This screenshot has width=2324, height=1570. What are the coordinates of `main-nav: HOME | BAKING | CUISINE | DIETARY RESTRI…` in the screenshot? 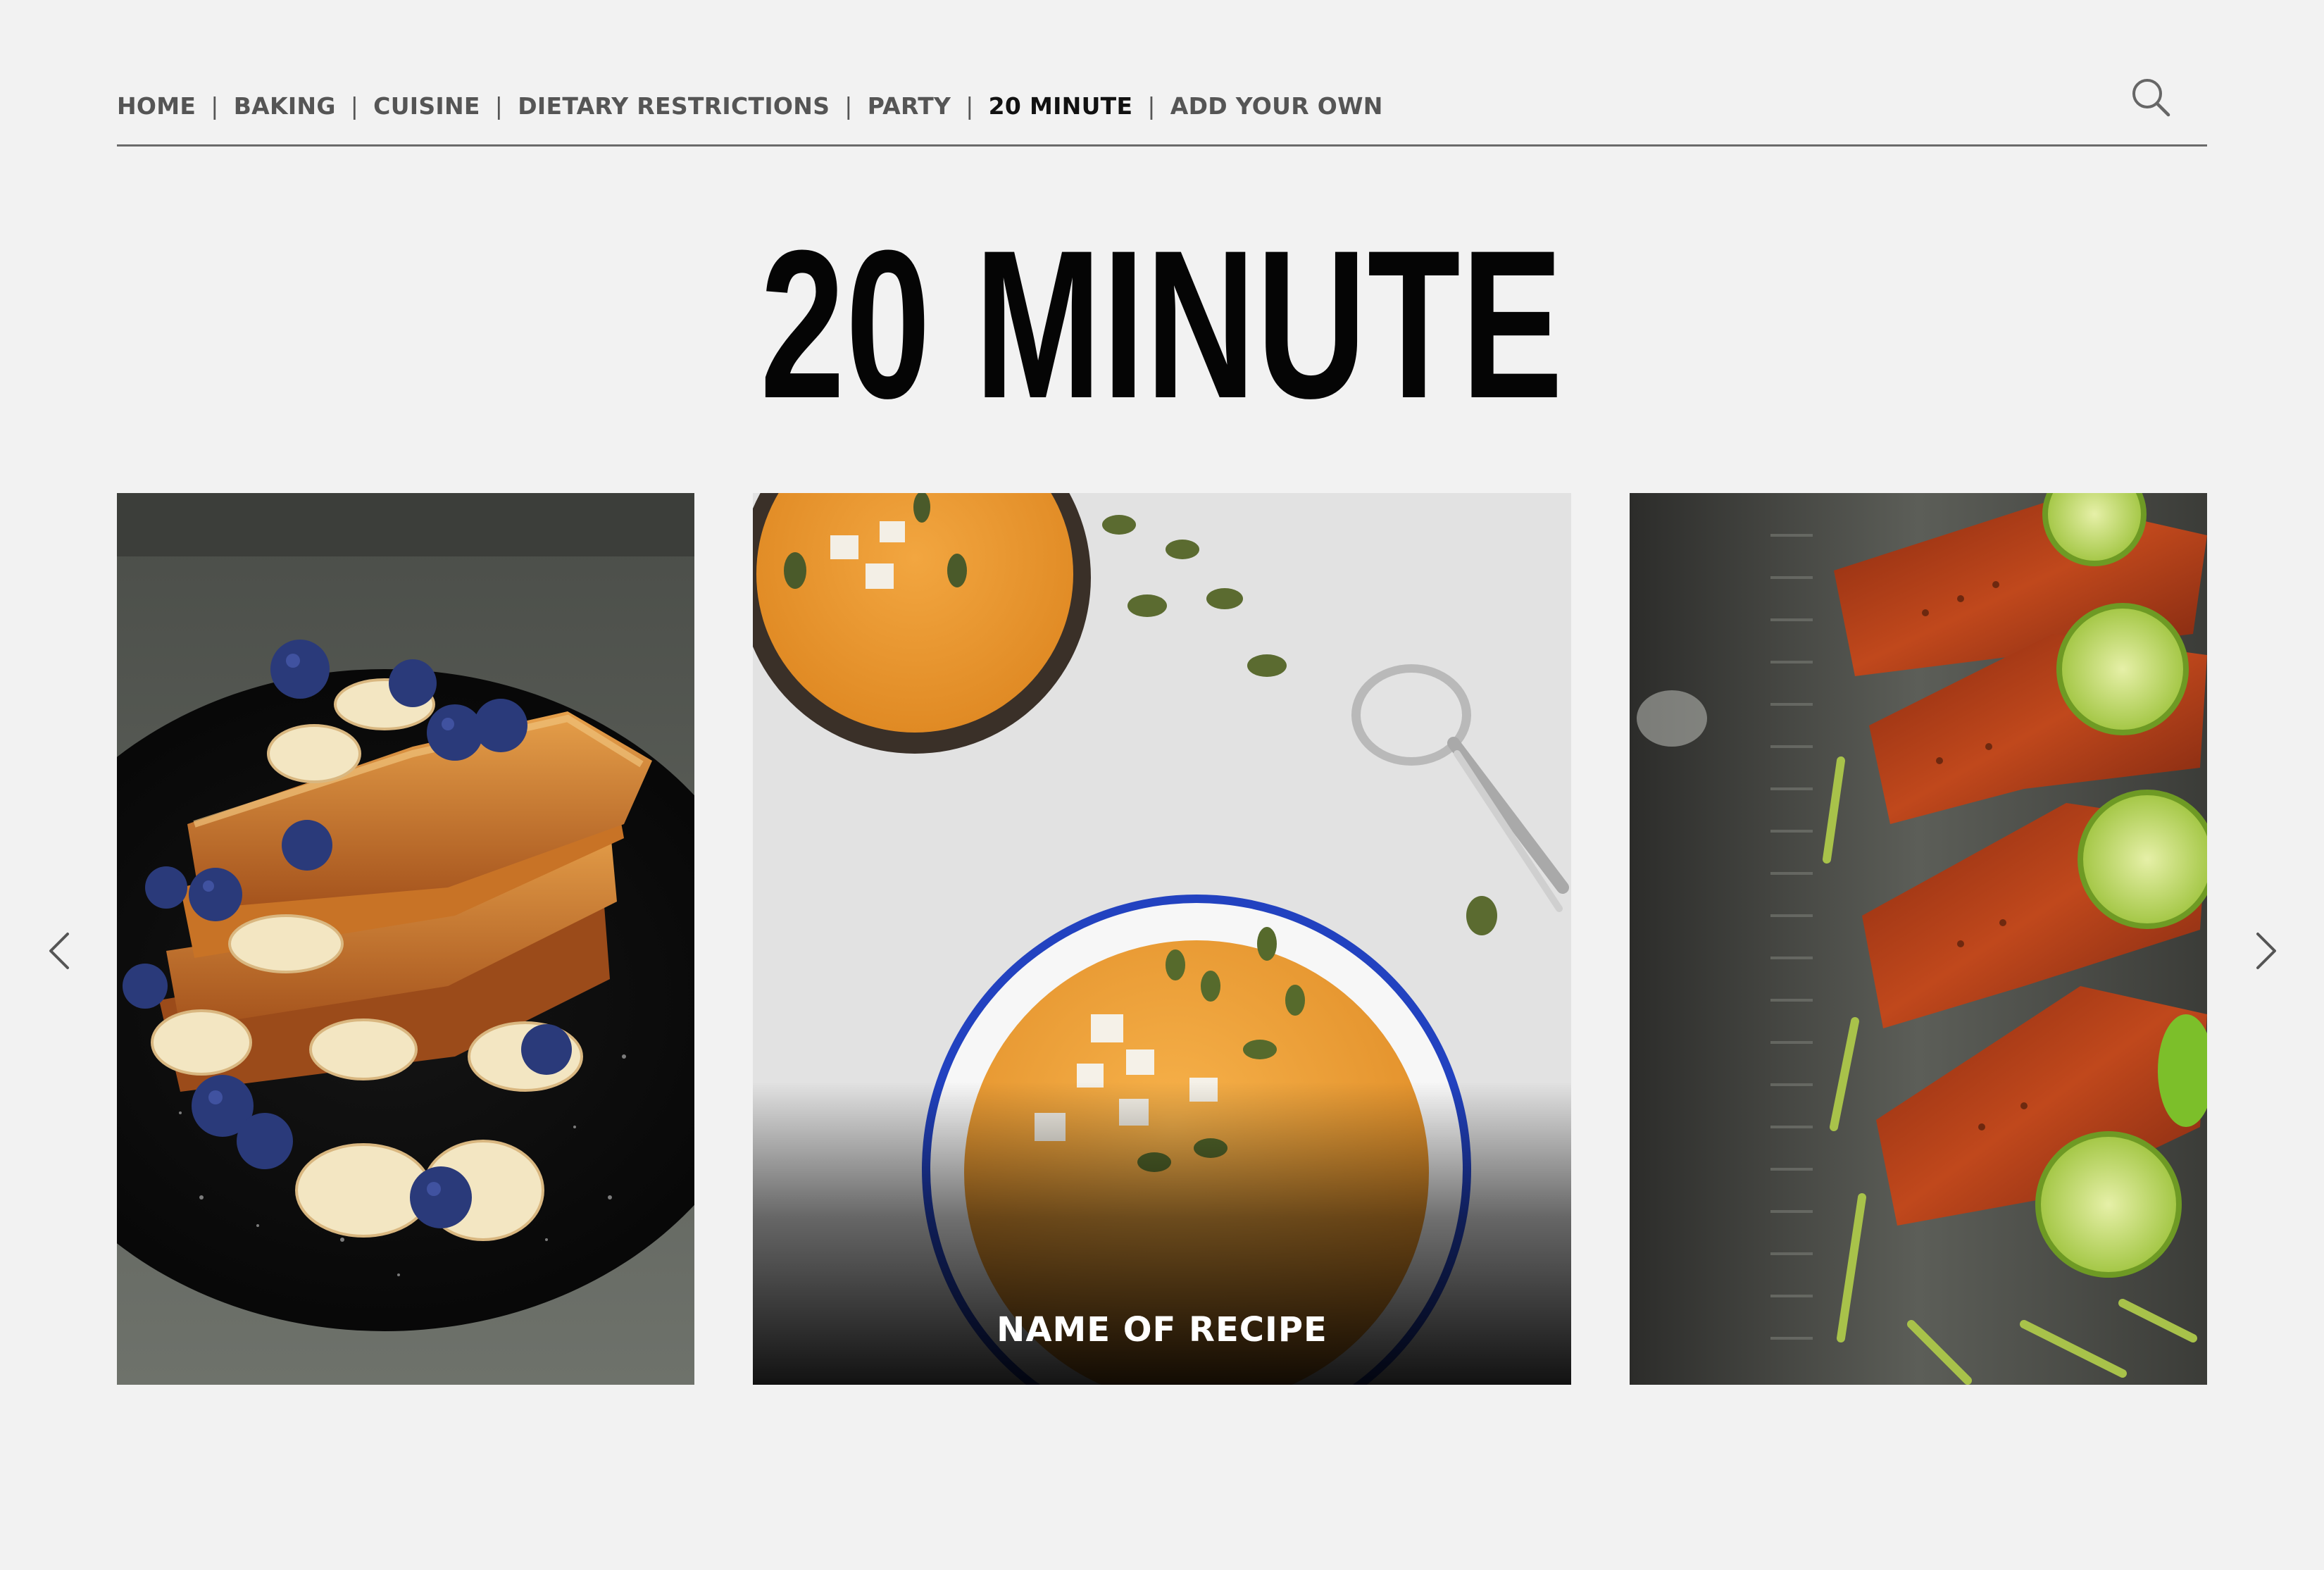 It's located at (750, 105).